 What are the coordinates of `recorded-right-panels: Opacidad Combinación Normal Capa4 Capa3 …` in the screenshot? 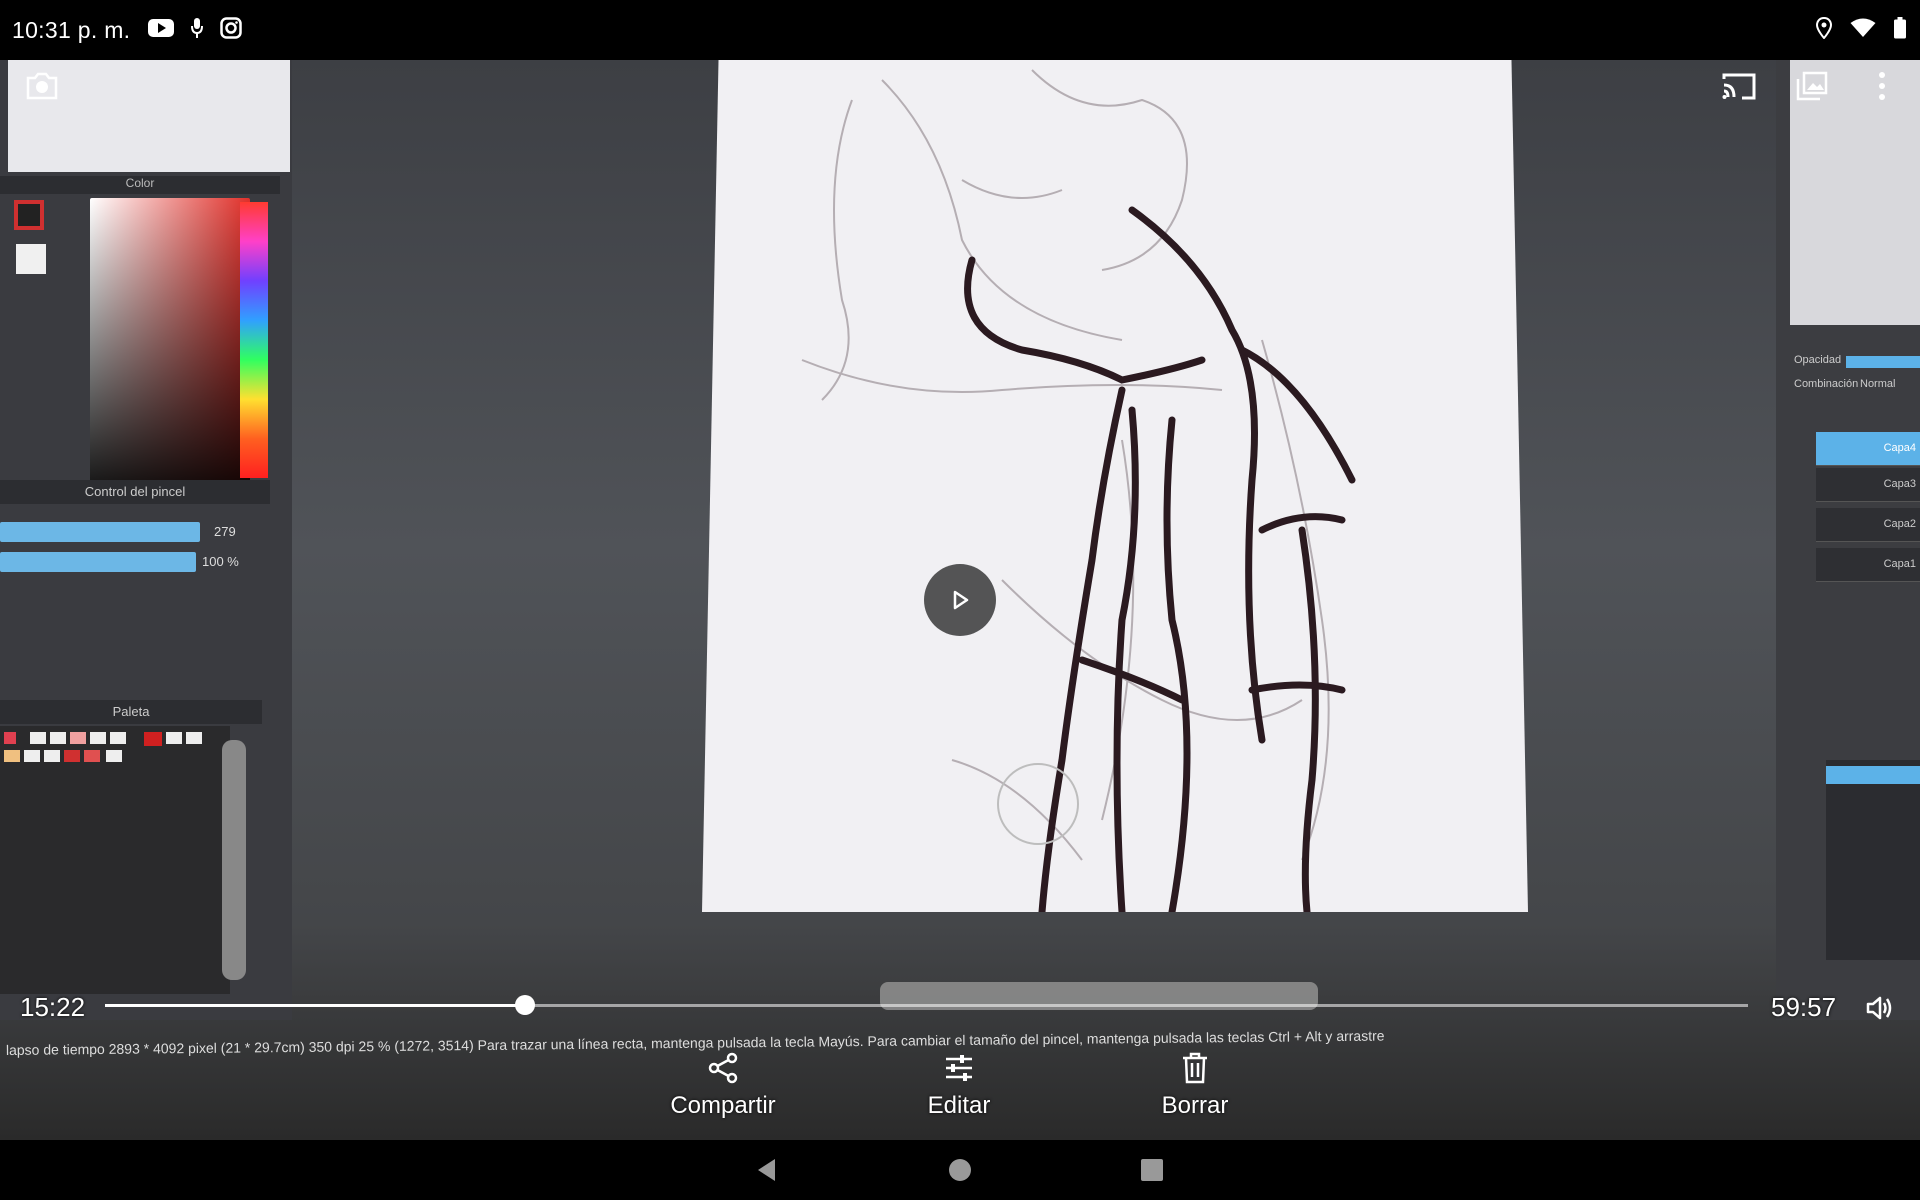 It's located at (1848, 540).